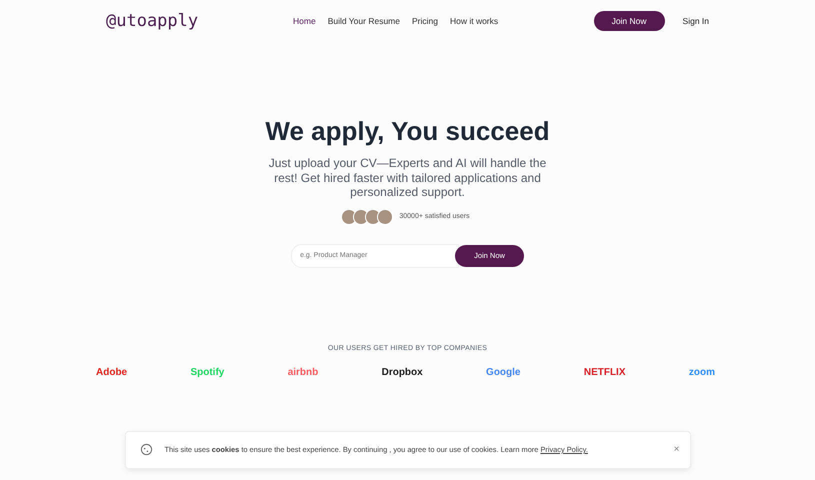  What do you see at coordinates (605, 372) in the screenshot?
I see `company-logo: NETFLIX` at bounding box center [605, 372].